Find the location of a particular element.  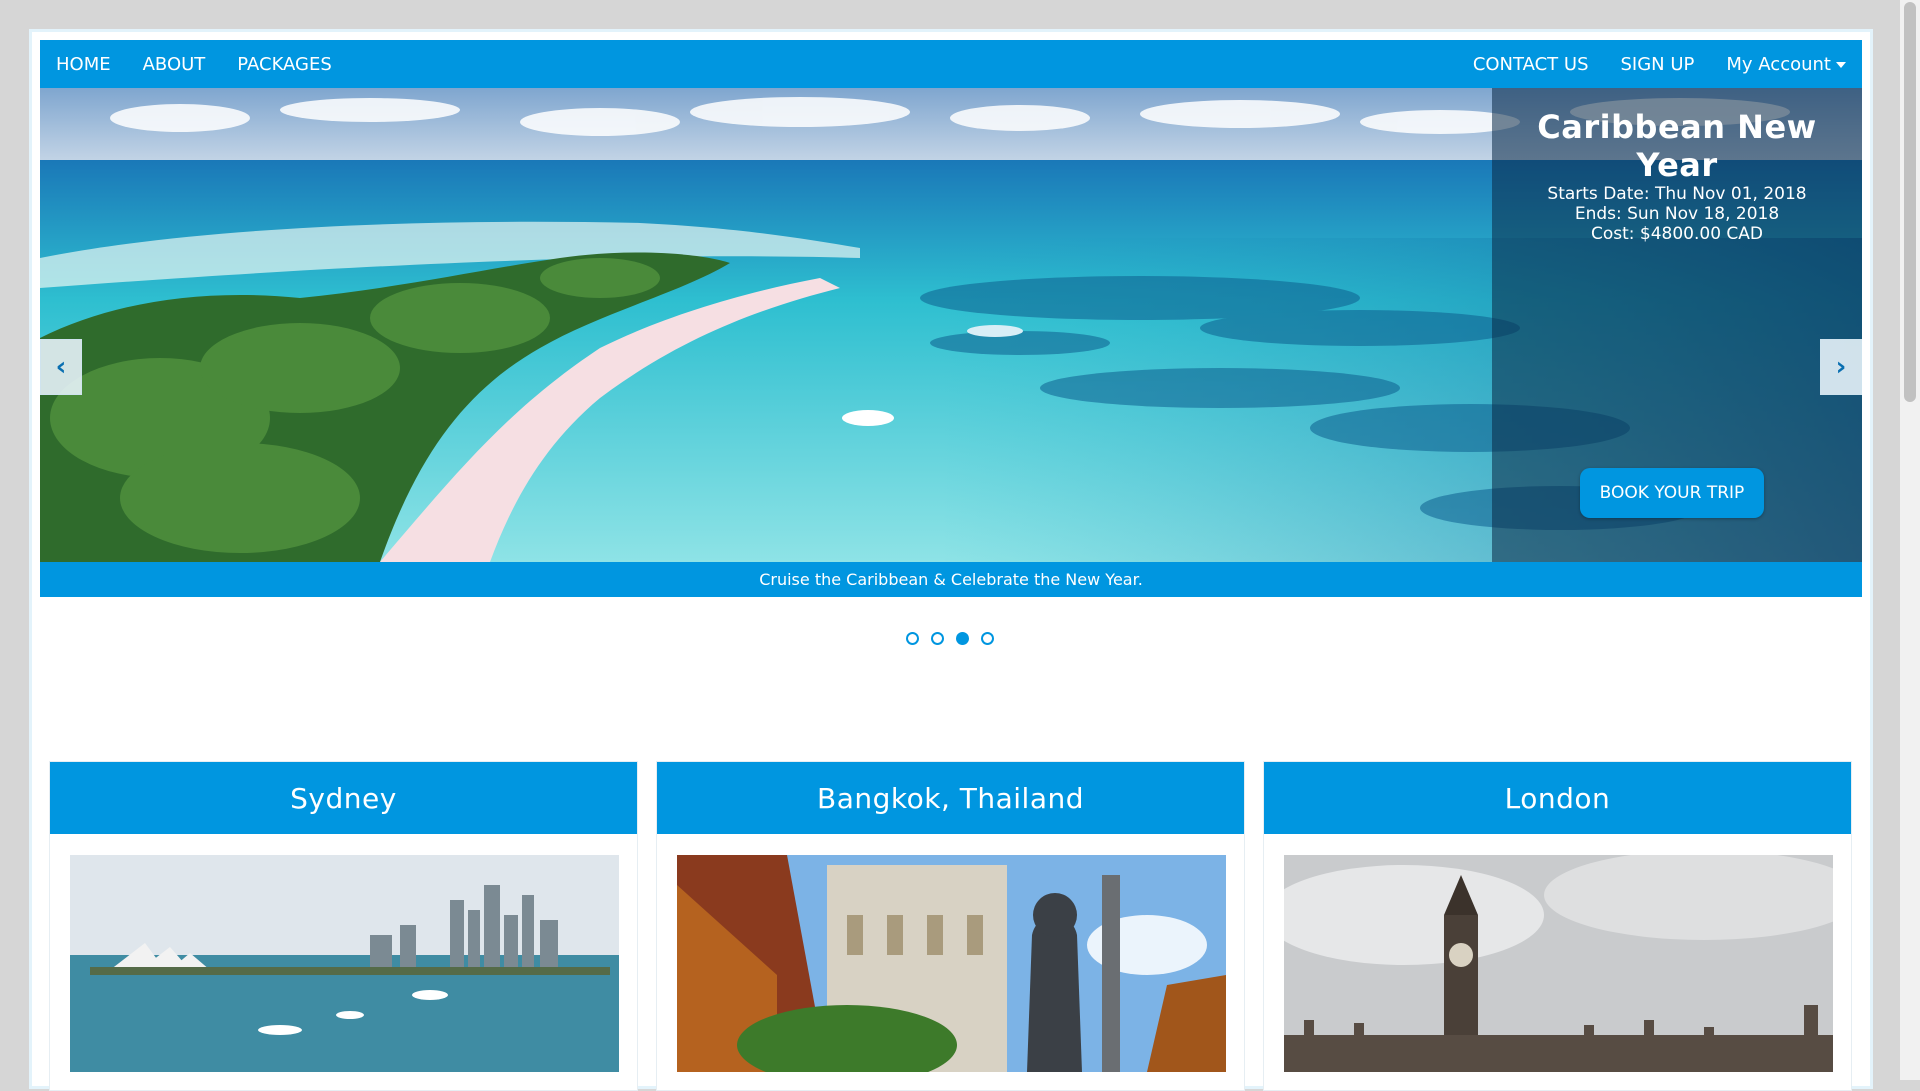

trip-title: Caribbean New Year is located at coordinates (1677, 146).